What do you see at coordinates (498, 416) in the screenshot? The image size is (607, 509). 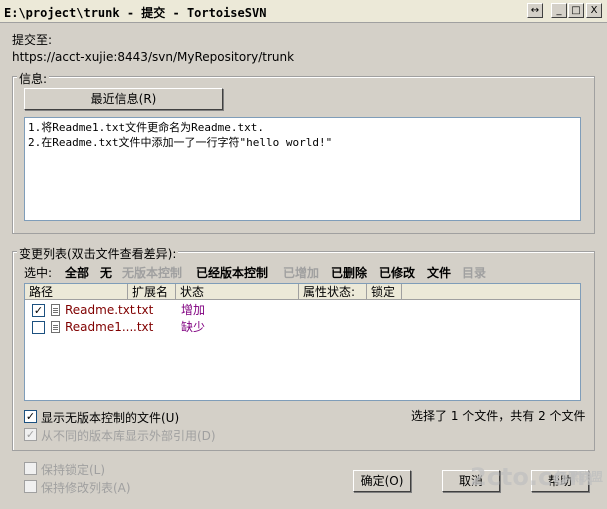 I see `selection-summary: 选择了 1 个文件，共有 2 个文件` at bounding box center [498, 416].